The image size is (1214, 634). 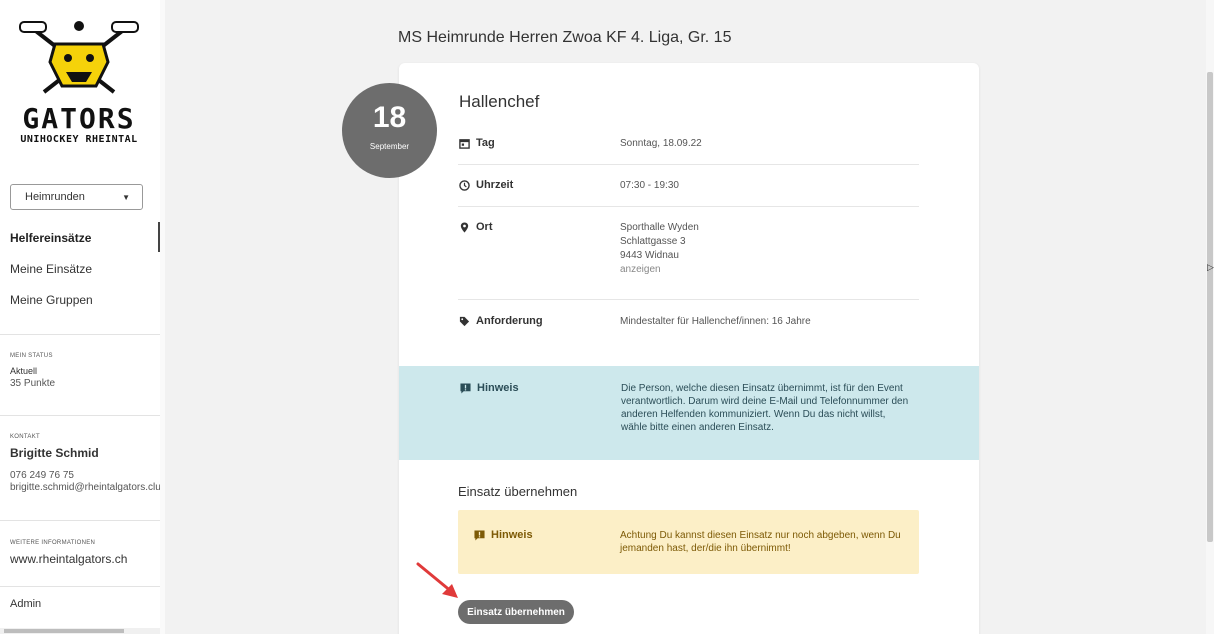 What do you see at coordinates (518, 491) in the screenshot?
I see `take-over-section-title: Einsatz übernehmen` at bounding box center [518, 491].